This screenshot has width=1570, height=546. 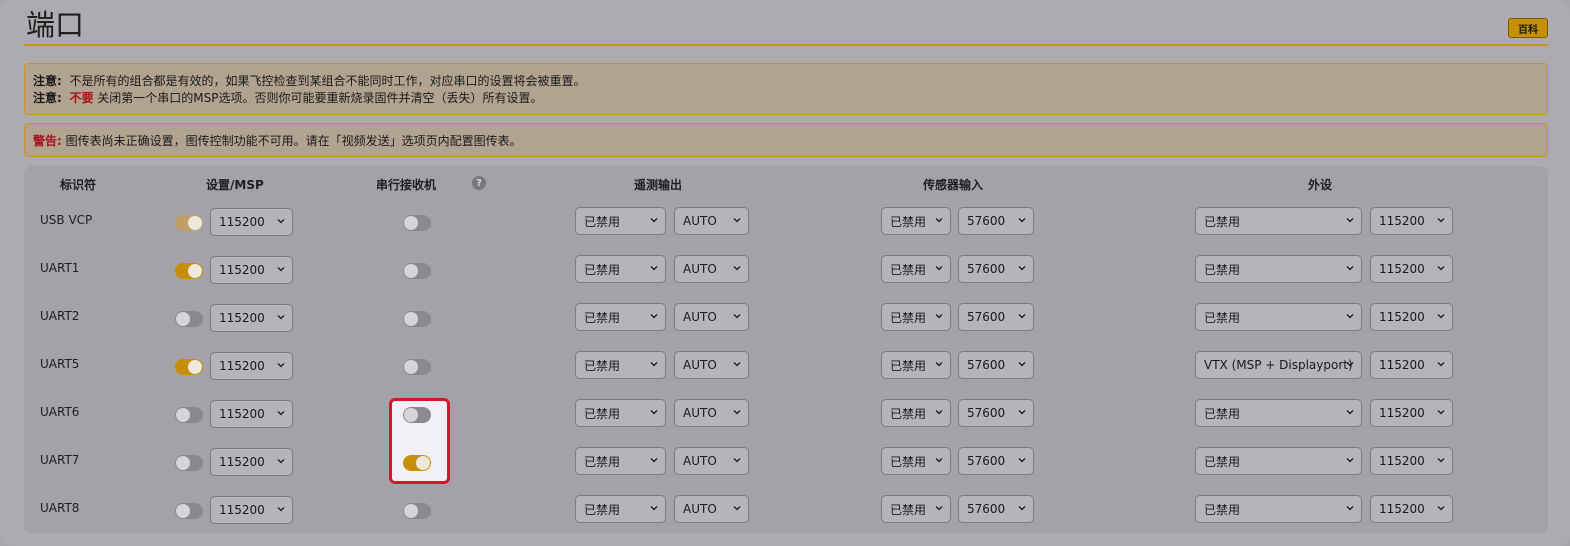 I want to click on help-icon: ?, so click(x=479, y=183).